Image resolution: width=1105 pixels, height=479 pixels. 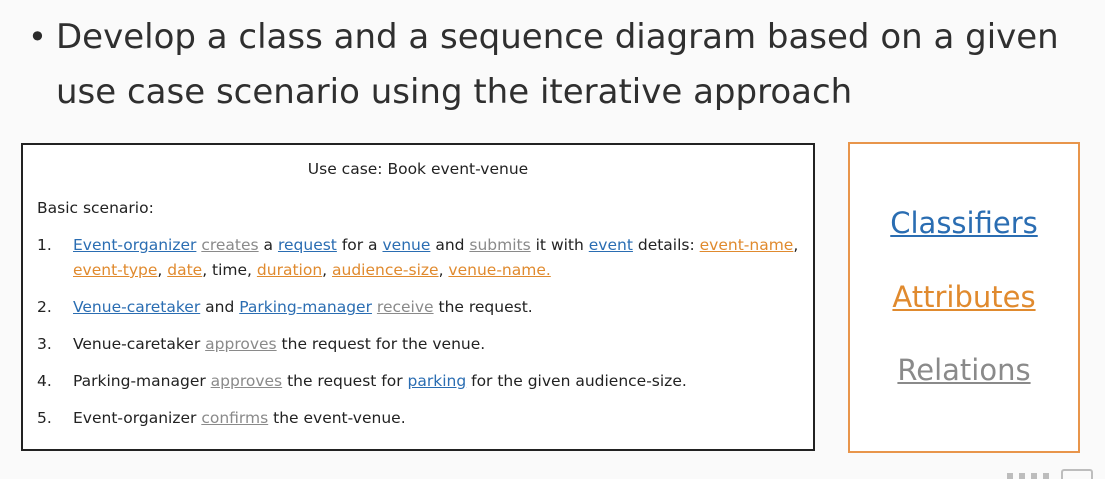 What do you see at coordinates (44, 307) in the screenshot?
I see `step-number: 2.` at bounding box center [44, 307].